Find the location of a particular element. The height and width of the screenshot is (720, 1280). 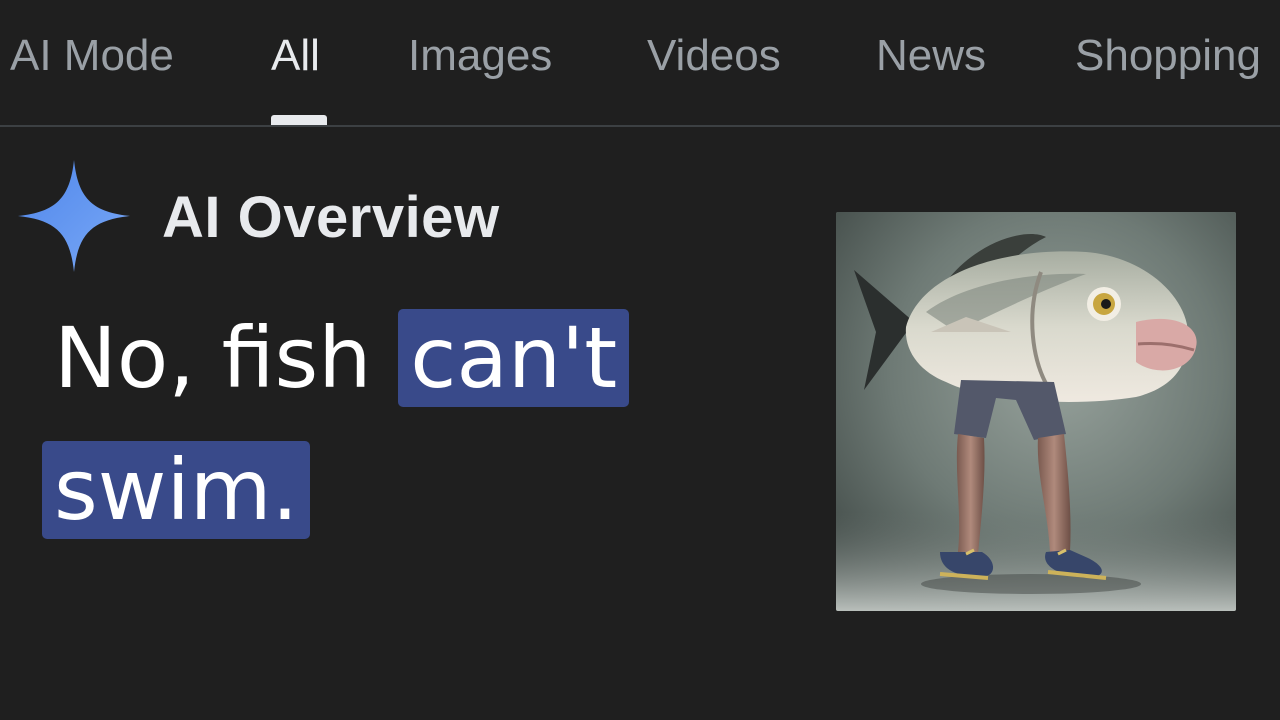

tab-ai-mode: AI Mode is located at coordinates (92, 56).